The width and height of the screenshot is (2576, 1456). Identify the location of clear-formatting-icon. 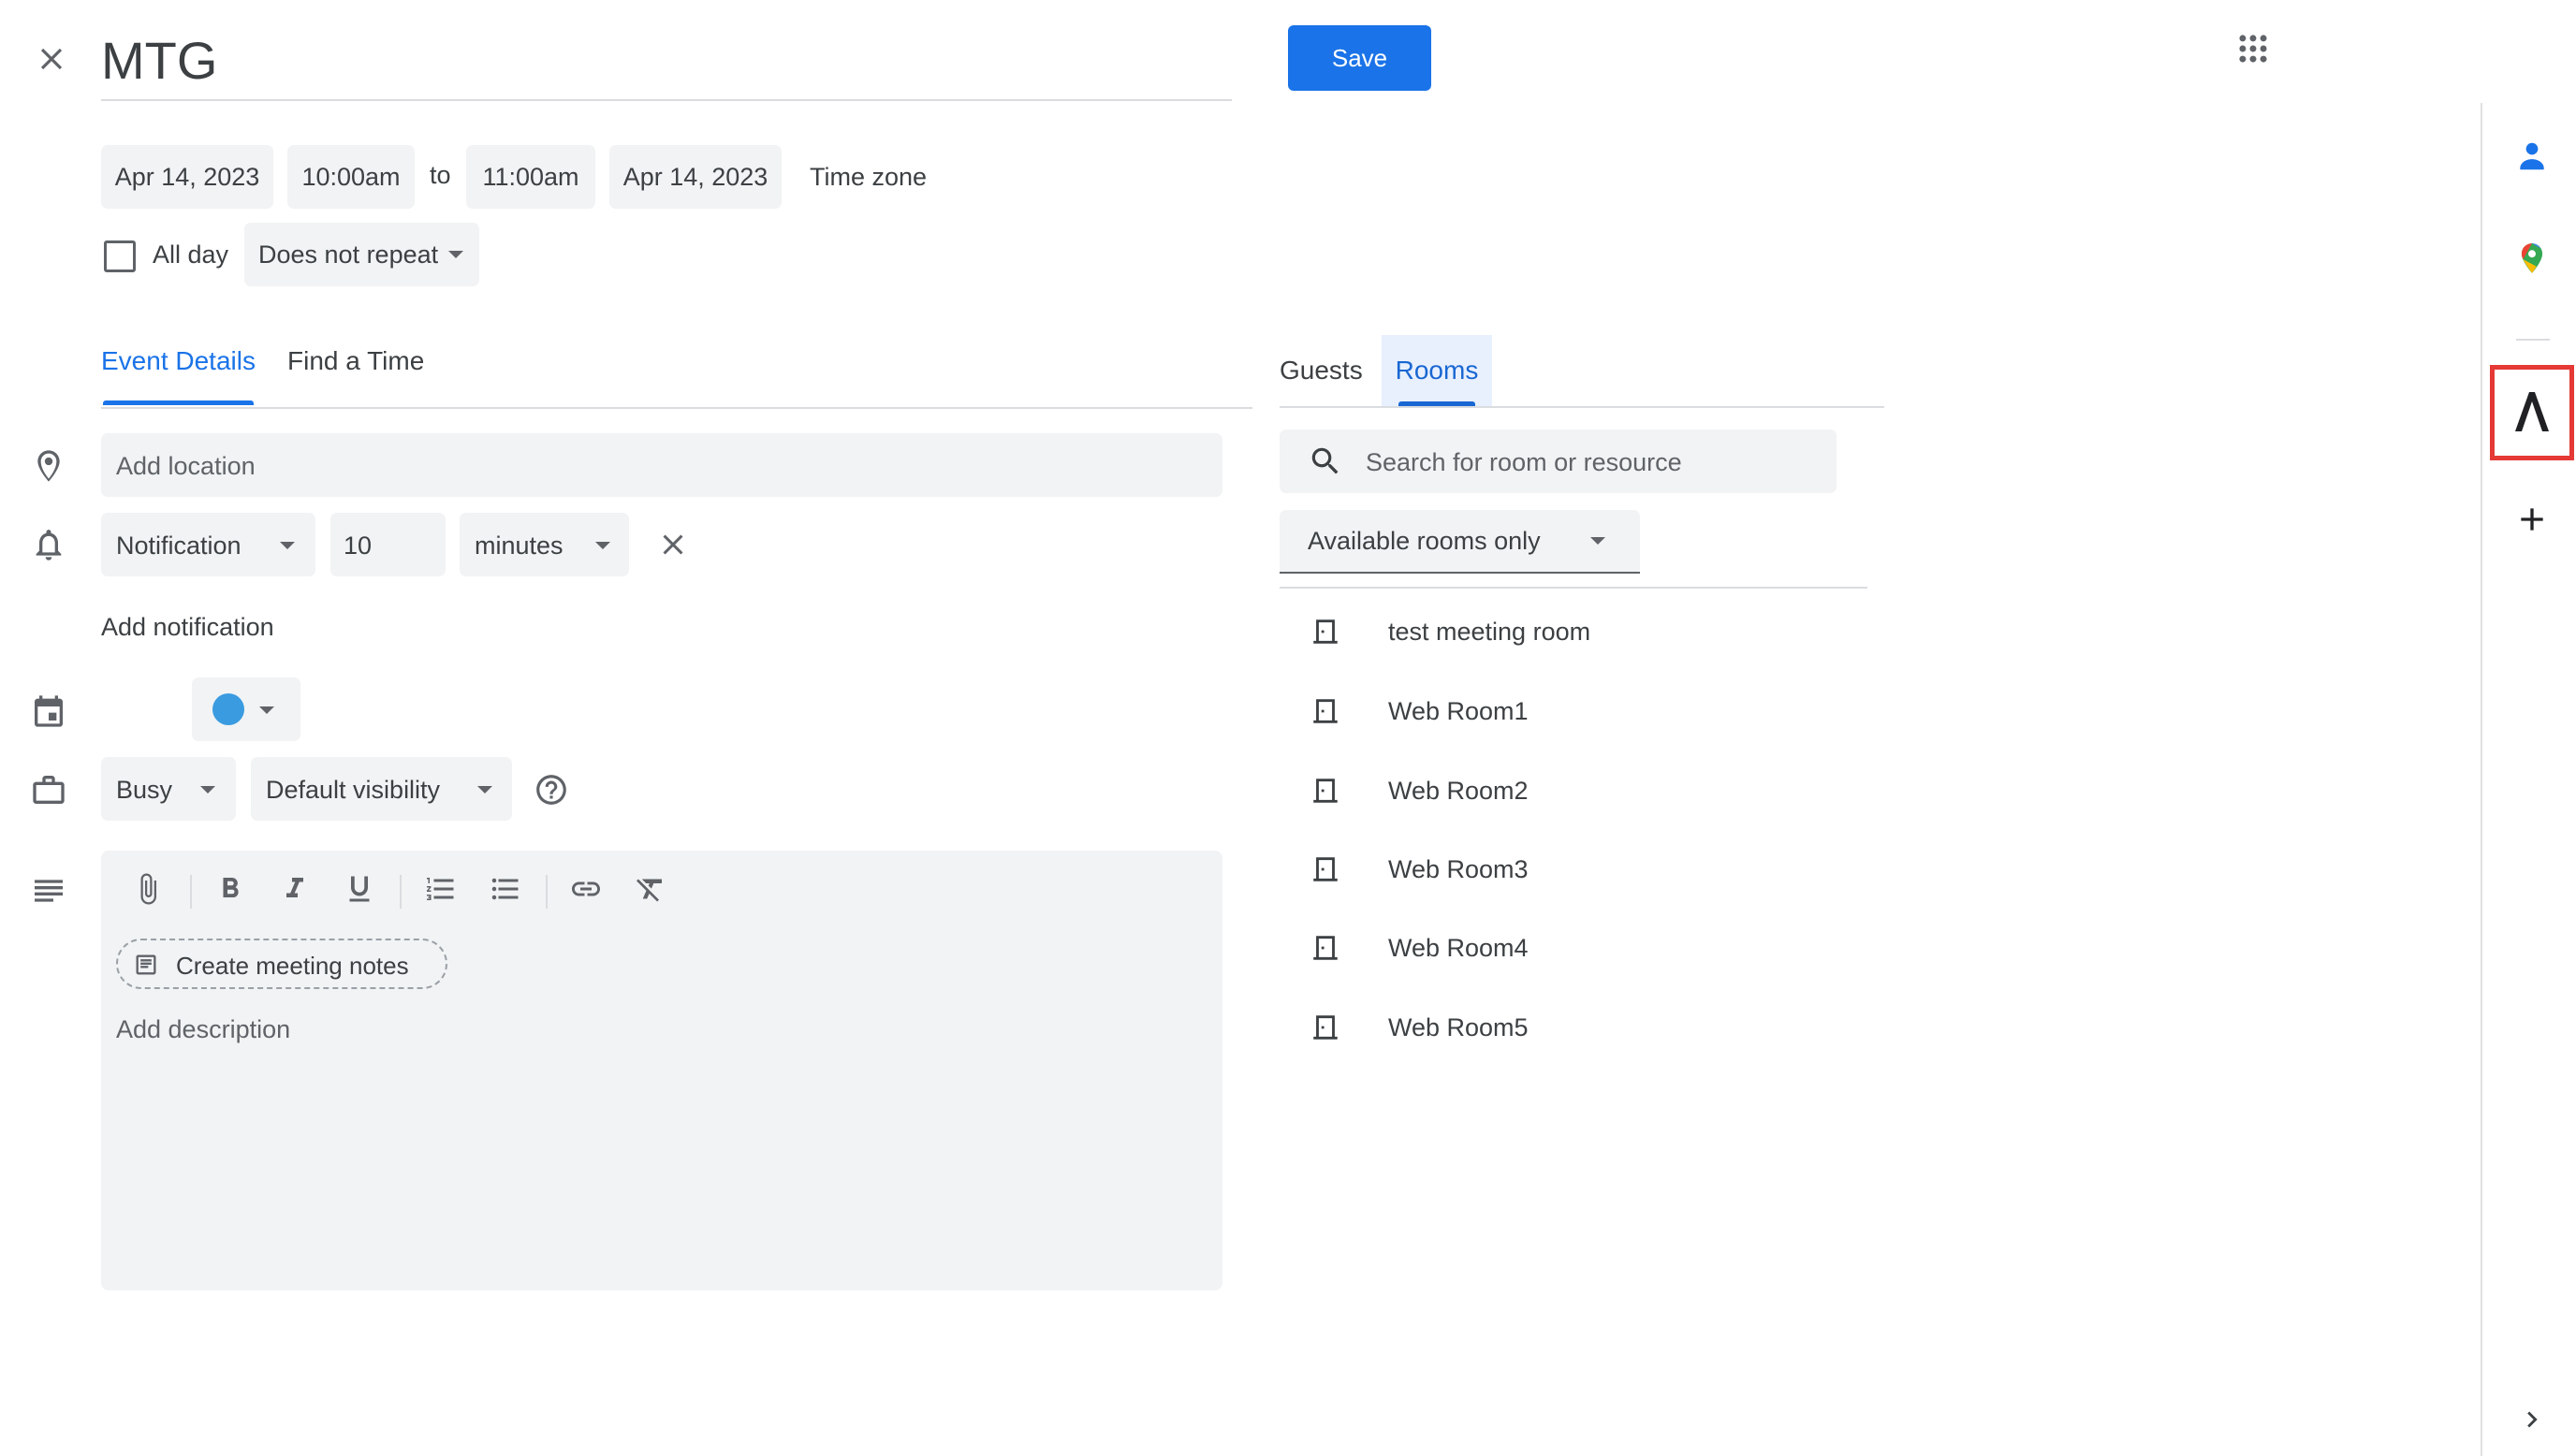
(650, 889).